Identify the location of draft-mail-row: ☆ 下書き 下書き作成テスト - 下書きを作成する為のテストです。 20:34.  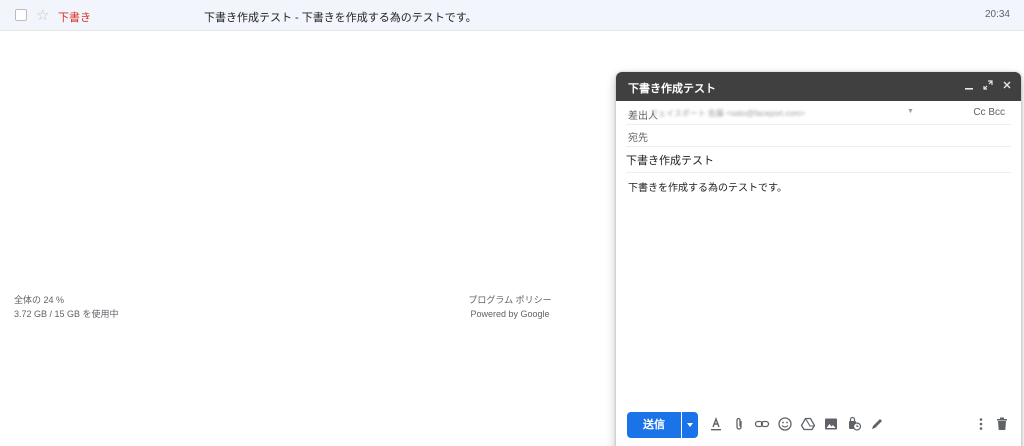
(512, 15).